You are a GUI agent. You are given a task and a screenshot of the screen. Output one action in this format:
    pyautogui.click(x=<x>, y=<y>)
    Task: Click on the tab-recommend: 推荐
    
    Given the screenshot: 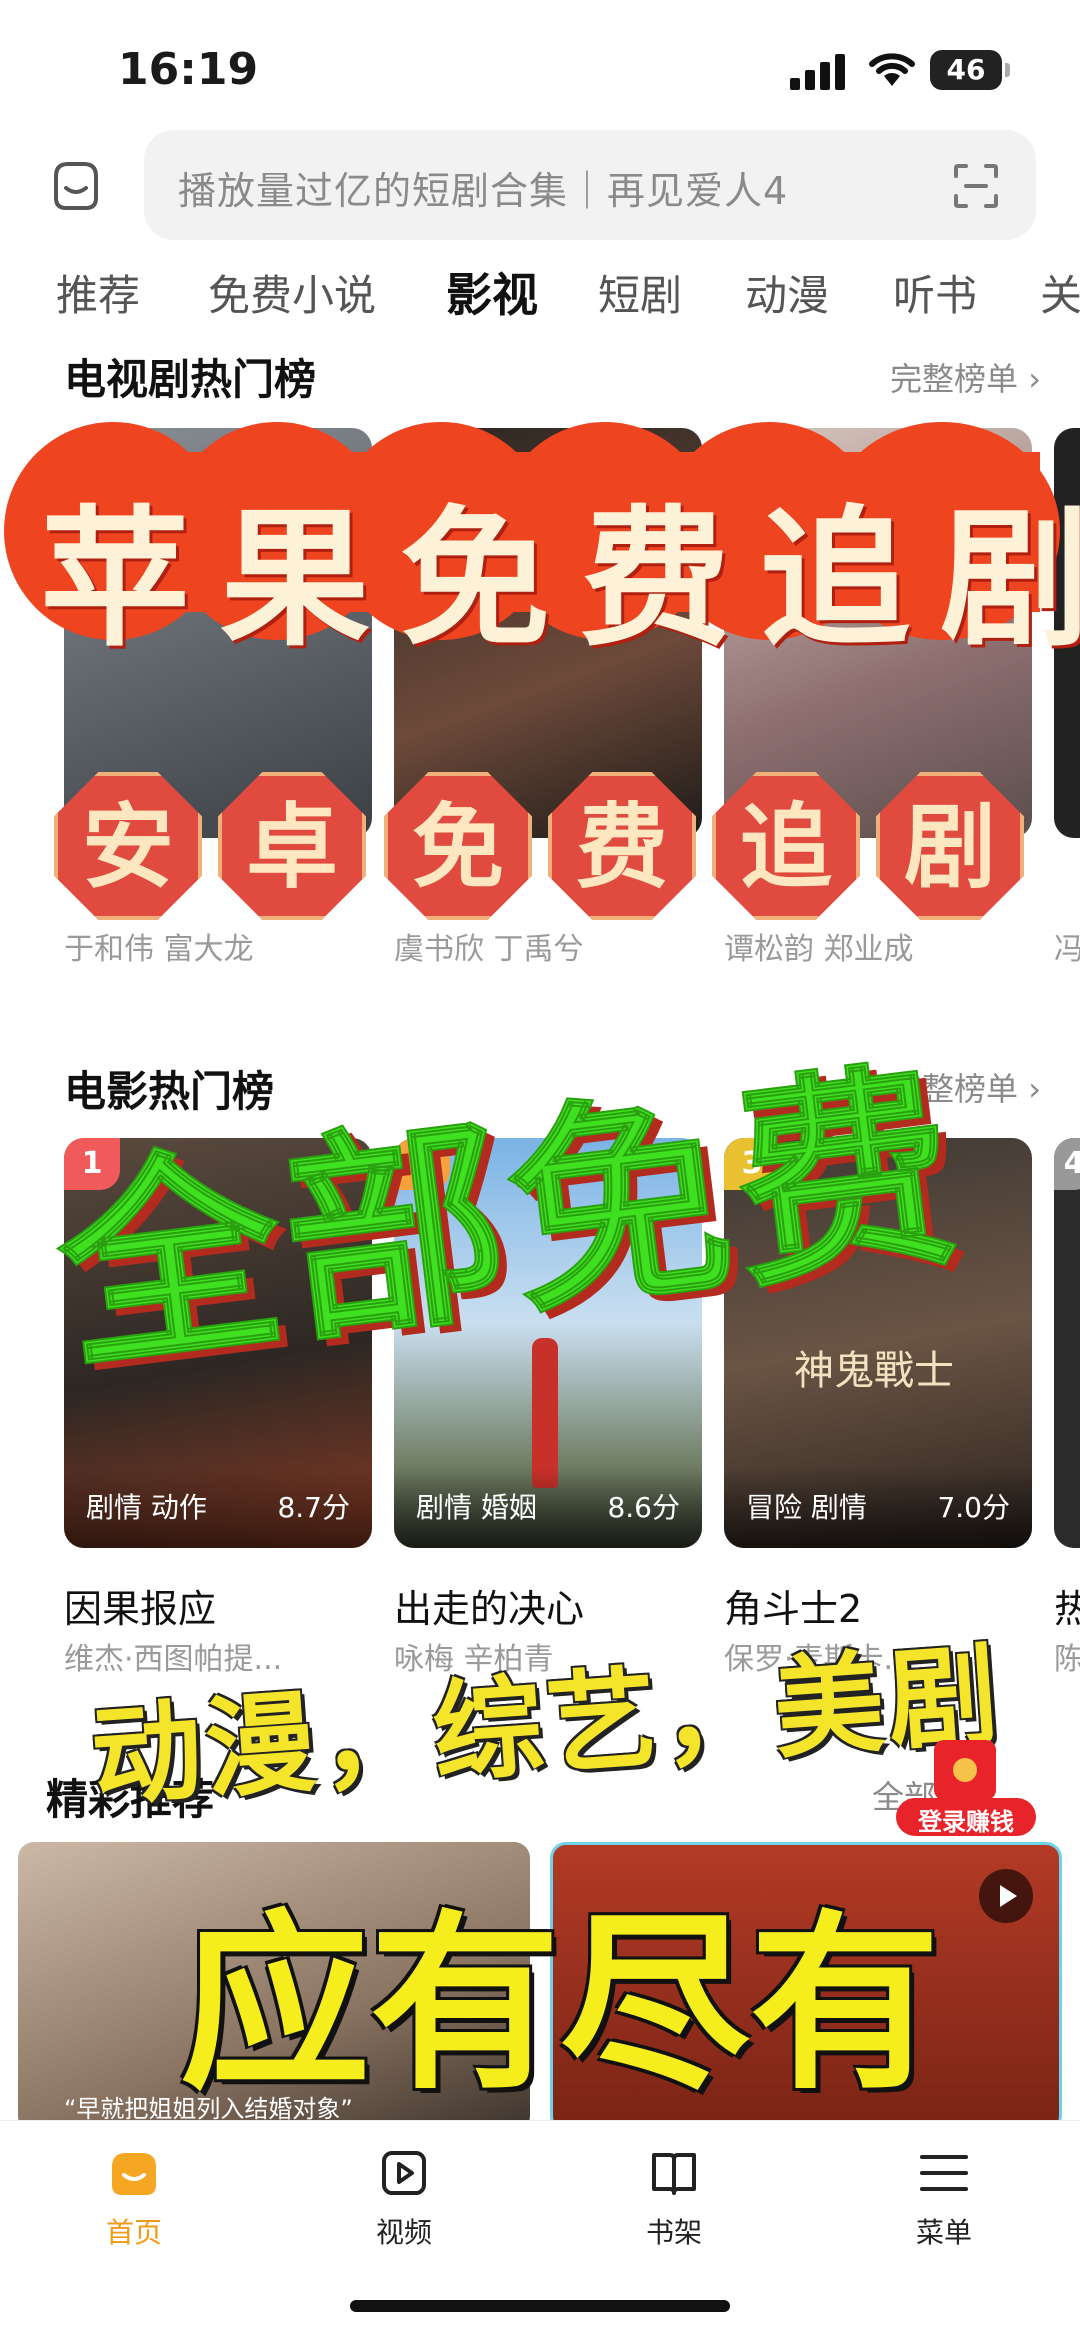 What is the action you would take?
    pyautogui.click(x=98, y=292)
    